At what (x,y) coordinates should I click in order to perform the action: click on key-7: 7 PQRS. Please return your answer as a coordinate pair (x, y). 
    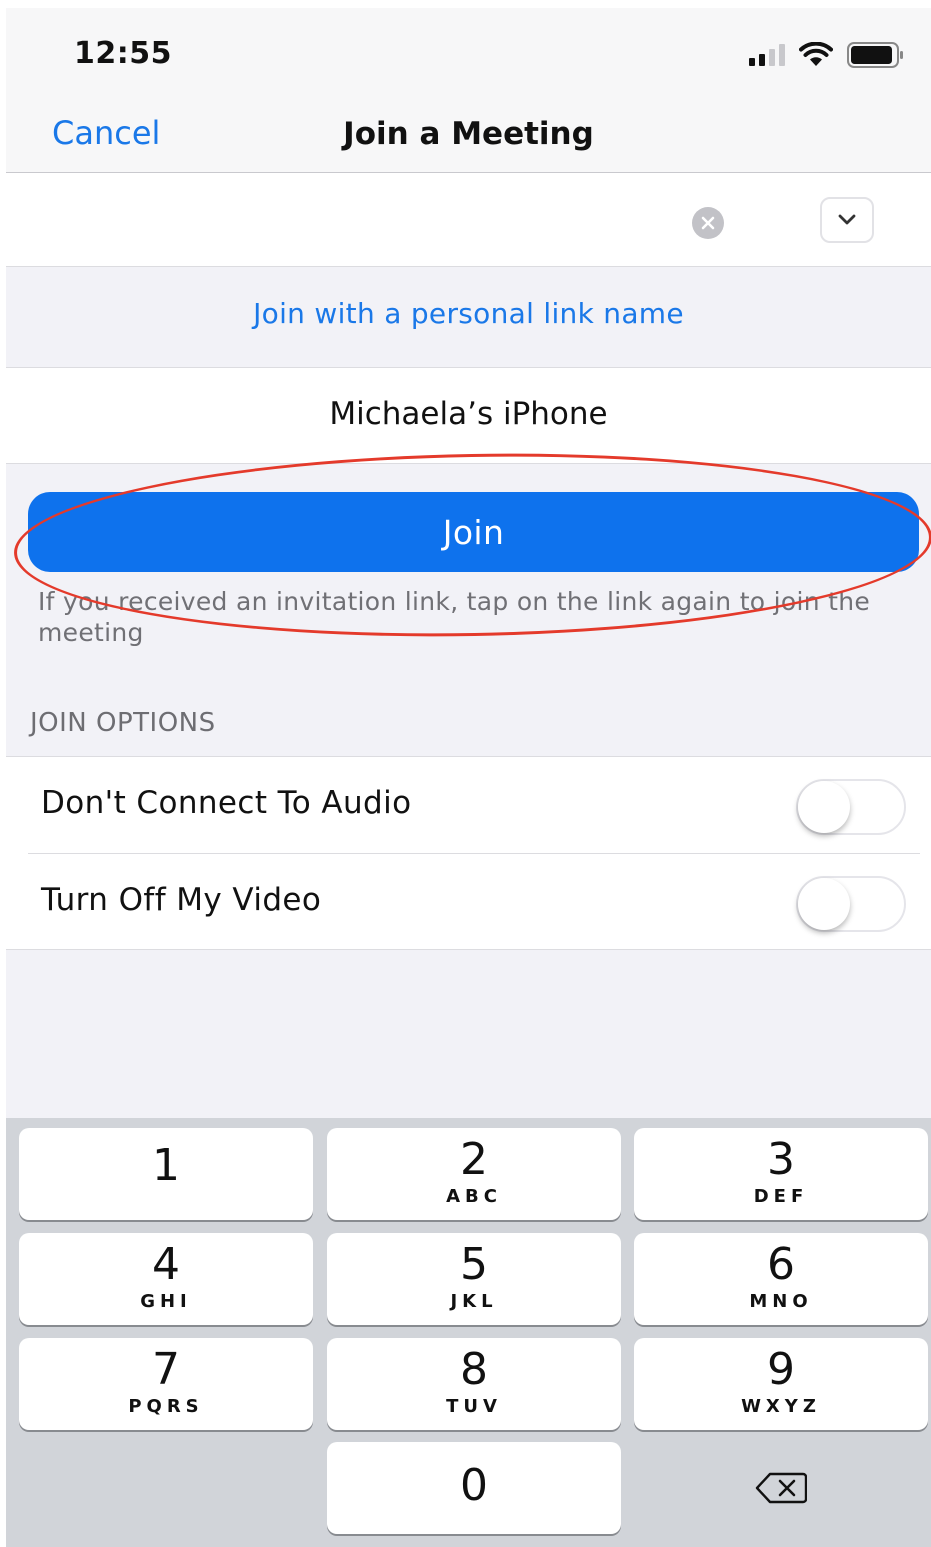
    Looking at the image, I should click on (166, 1384).